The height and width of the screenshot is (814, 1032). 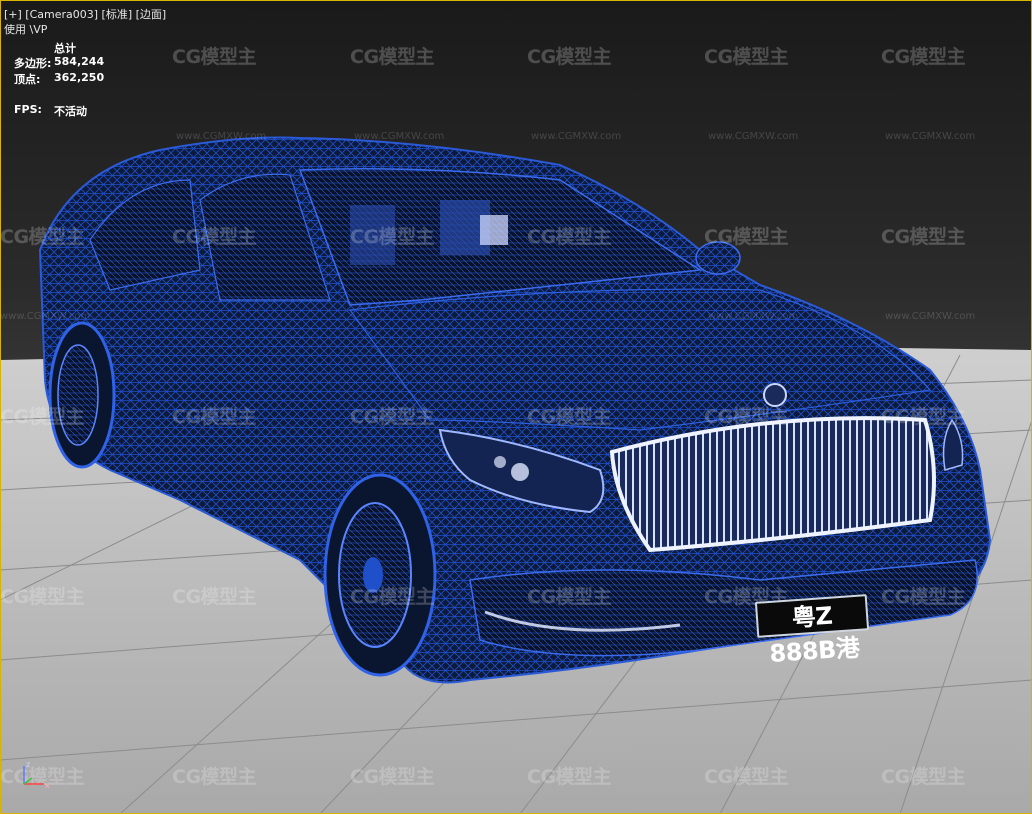 What do you see at coordinates (79, 77) in the screenshot?
I see `stats-vertices-value: 362,250` at bounding box center [79, 77].